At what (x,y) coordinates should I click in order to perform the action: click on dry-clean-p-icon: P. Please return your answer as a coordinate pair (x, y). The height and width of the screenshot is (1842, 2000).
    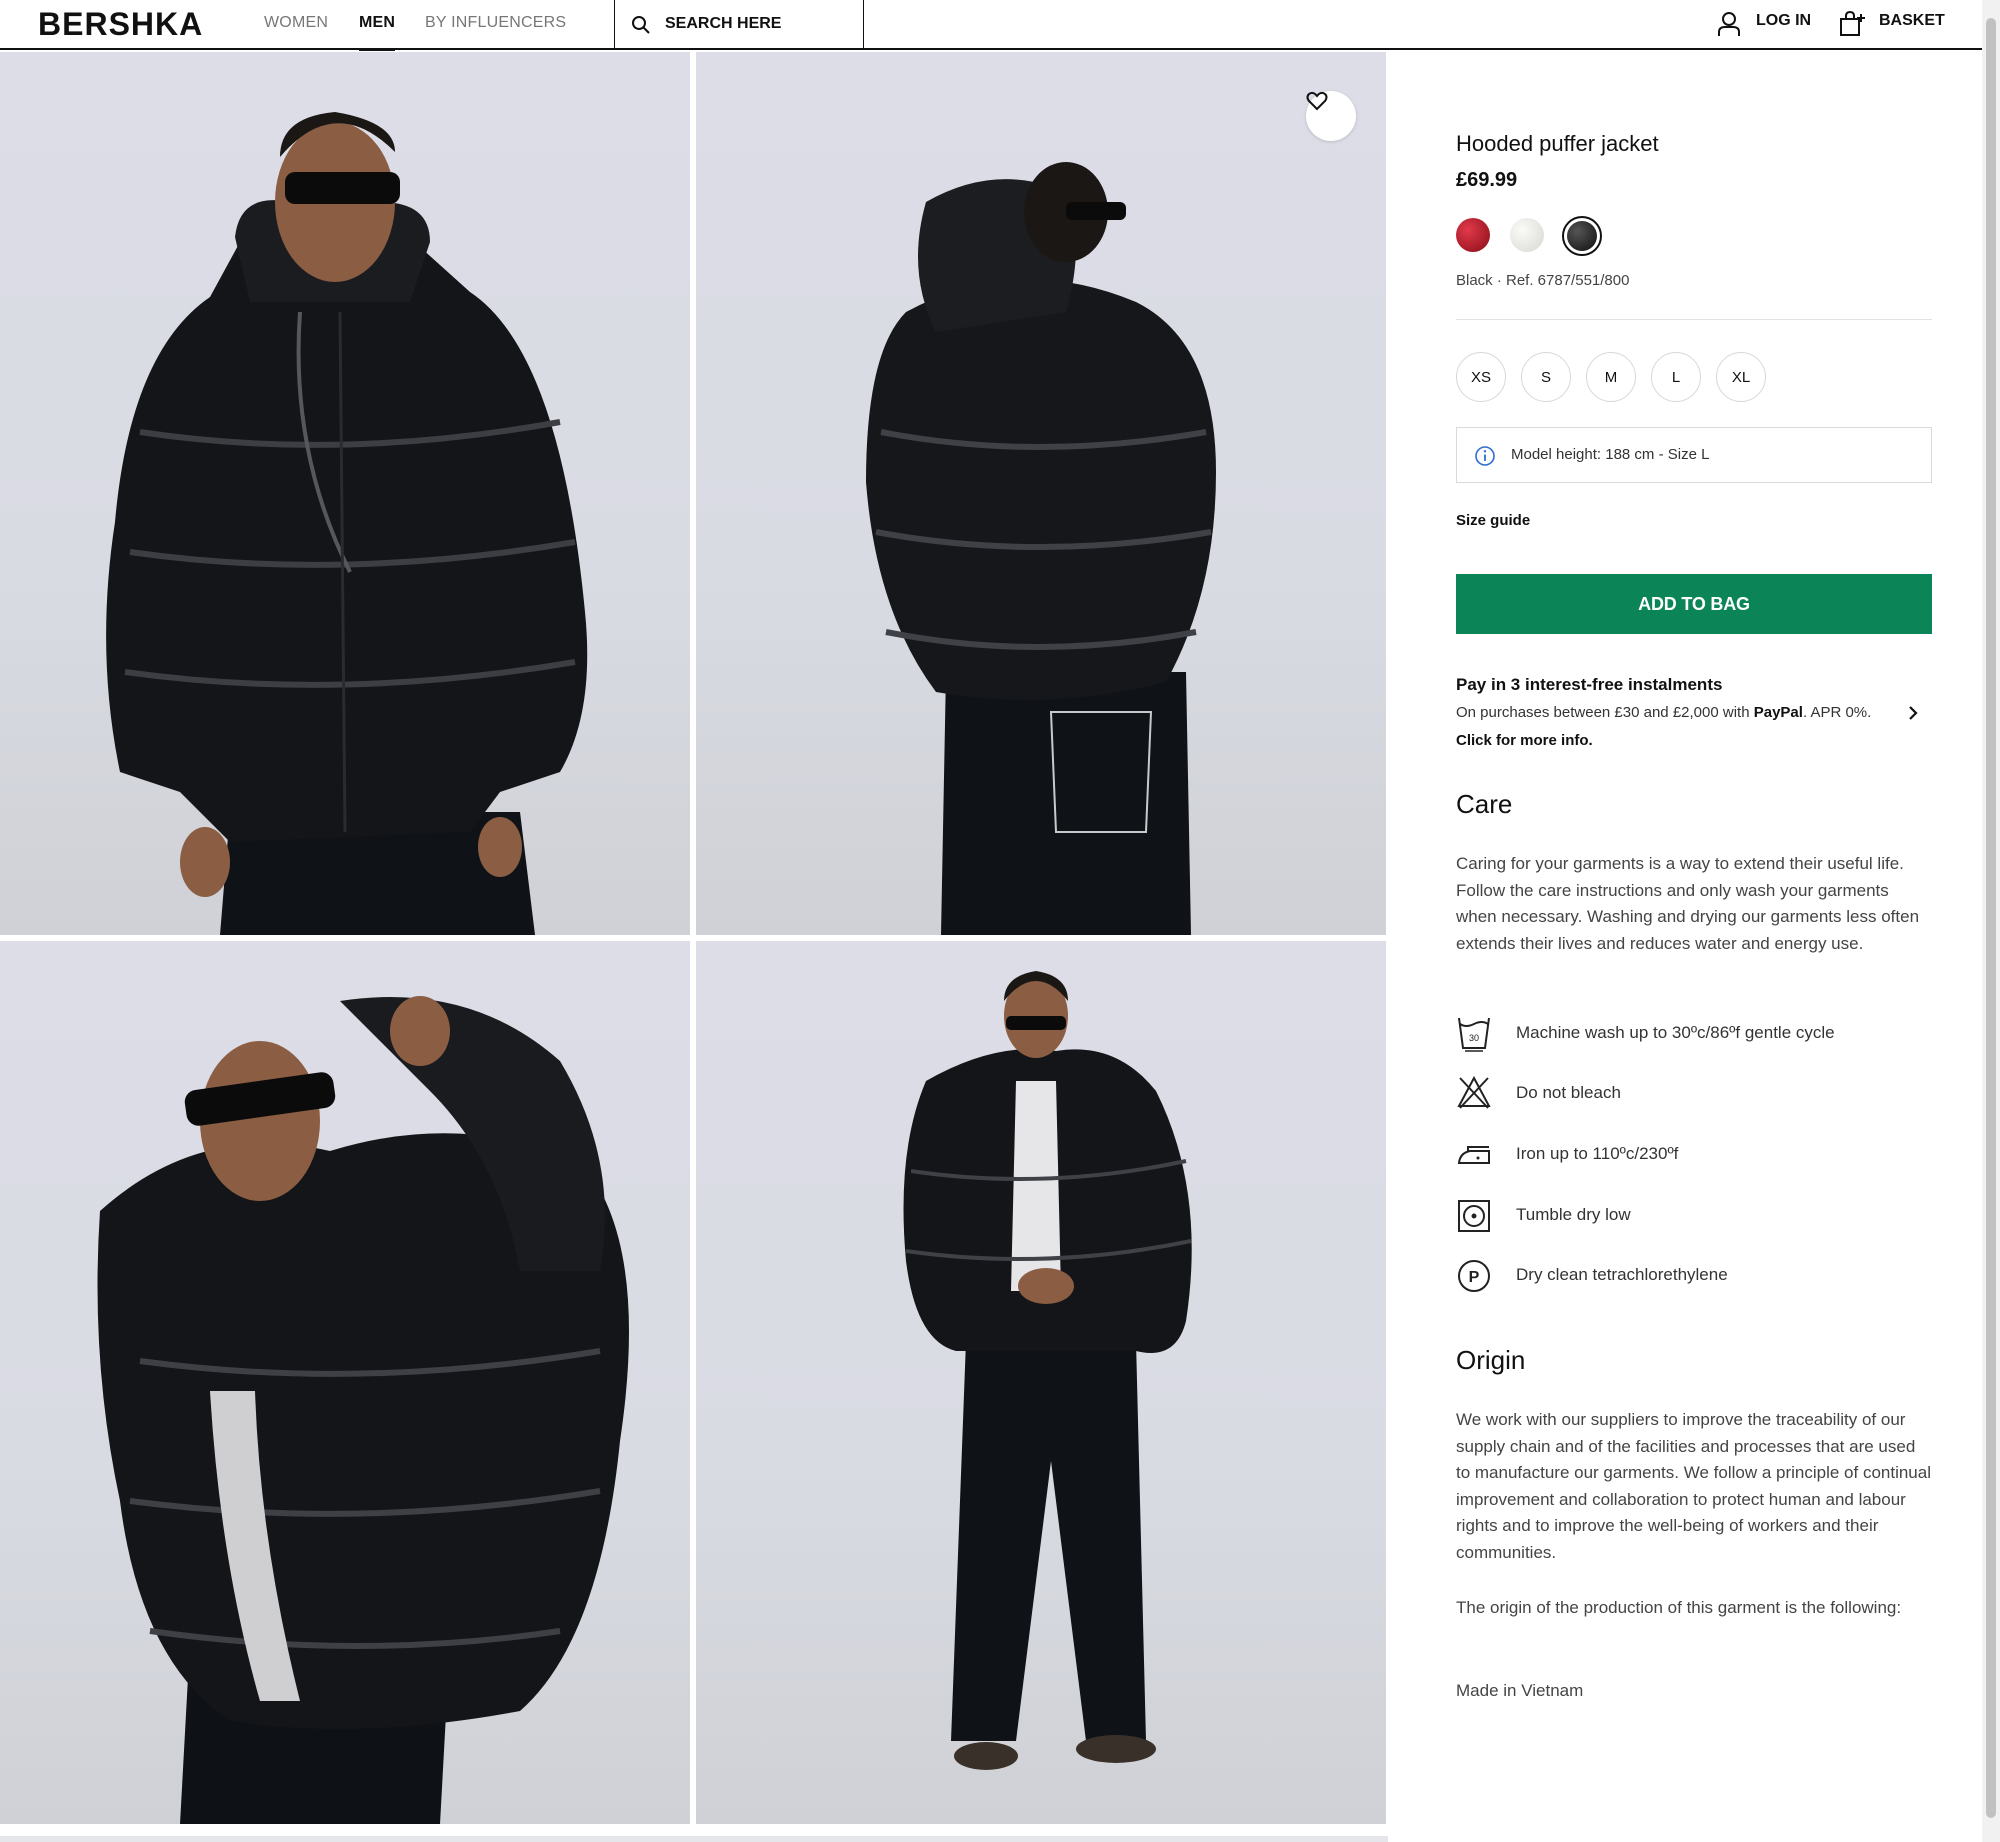
    Looking at the image, I should click on (1474, 1278).